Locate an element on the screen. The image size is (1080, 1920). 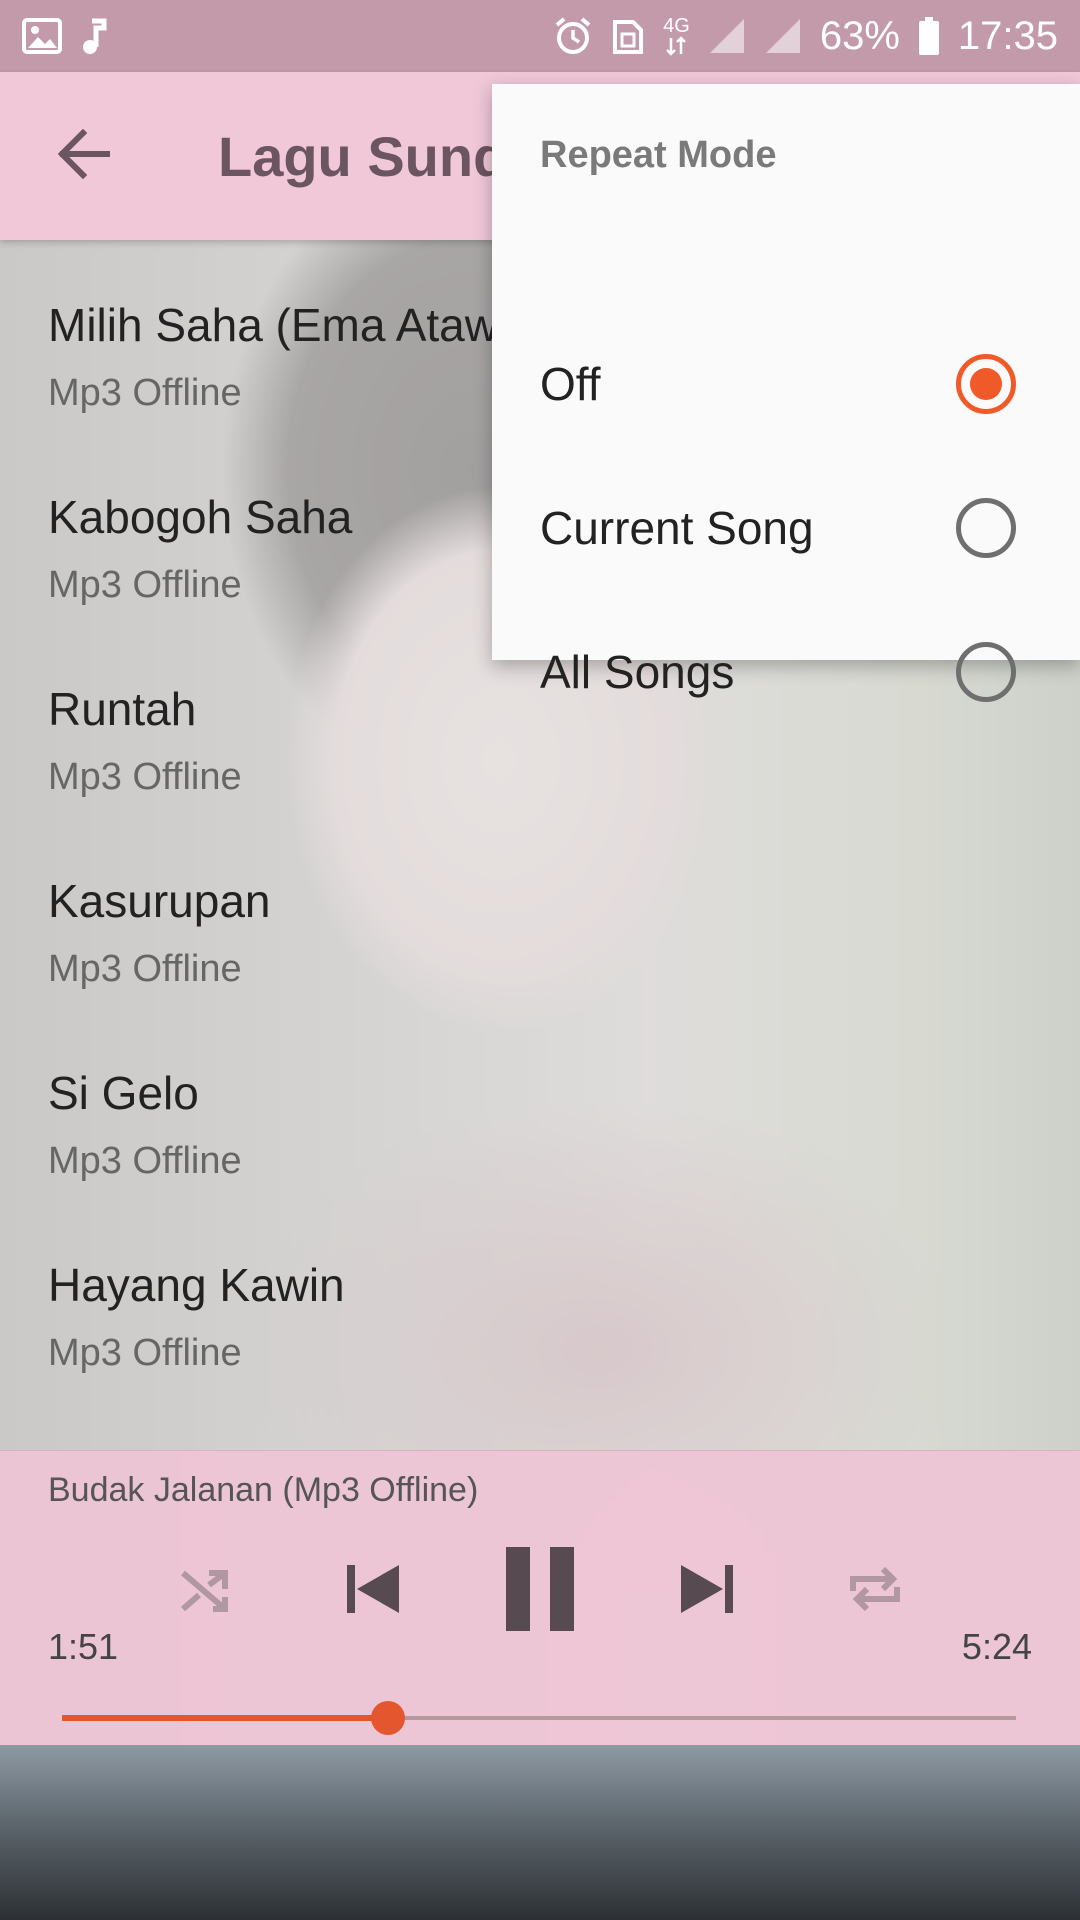
music-note-icon is located at coordinates (94, 36).